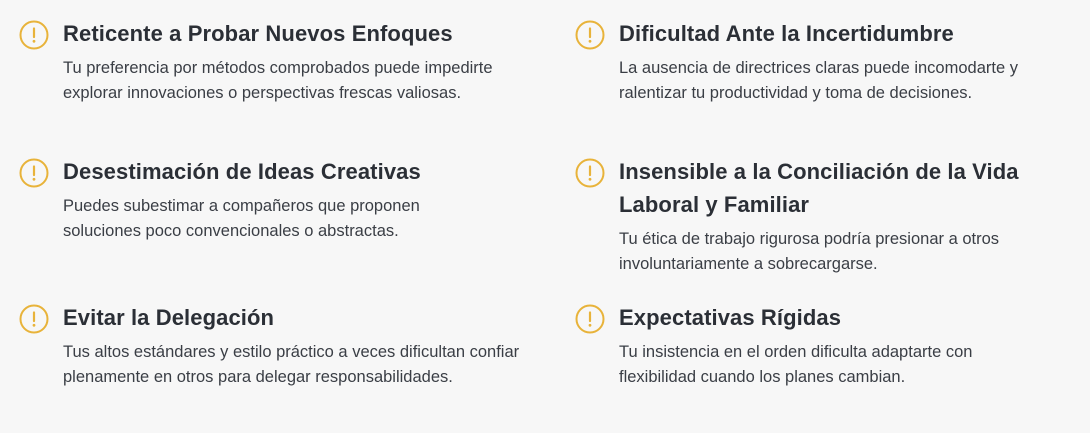 The width and height of the screenshot is (1090, 433). Describe the element at coordinates (258, 33) in the screenshot. I see `weakness-title: Reticente a Probar Nuevos Enfoques` at that location.